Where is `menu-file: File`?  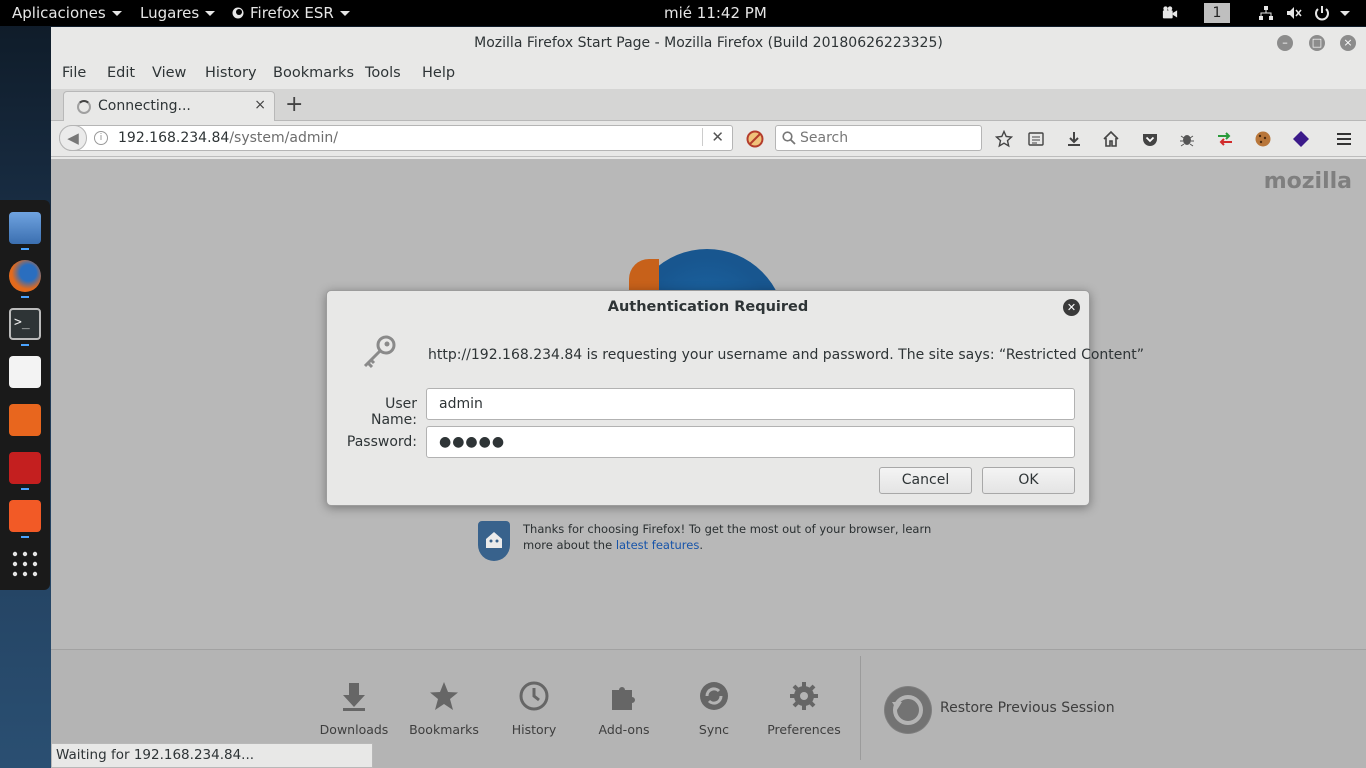 menu-file: File is located at coordinates (74, 73).